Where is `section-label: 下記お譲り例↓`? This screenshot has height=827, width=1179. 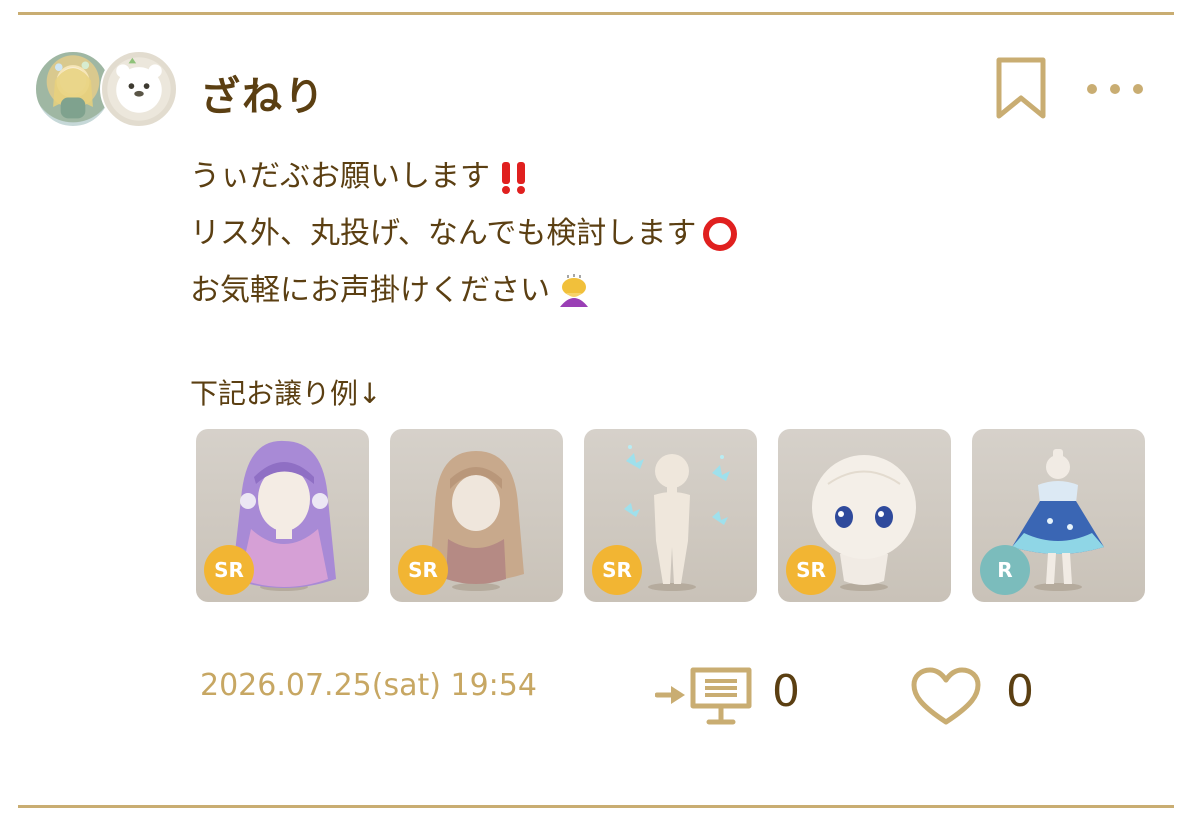
section-label: 下記お譲り例↓ is located at coordinates (286, 393).